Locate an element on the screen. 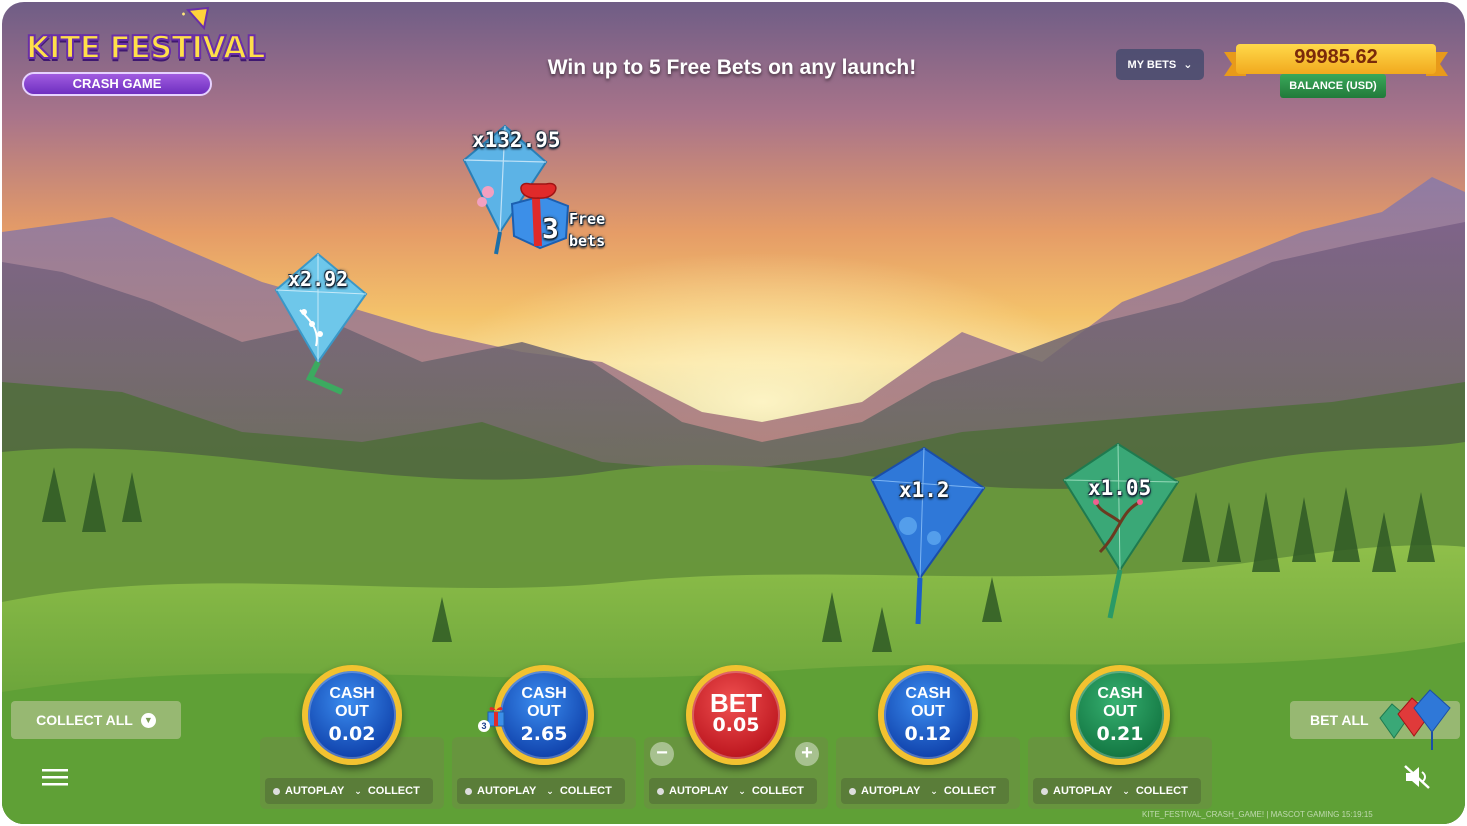  decrease-bet-button: − is located at coordinates (662, 754).